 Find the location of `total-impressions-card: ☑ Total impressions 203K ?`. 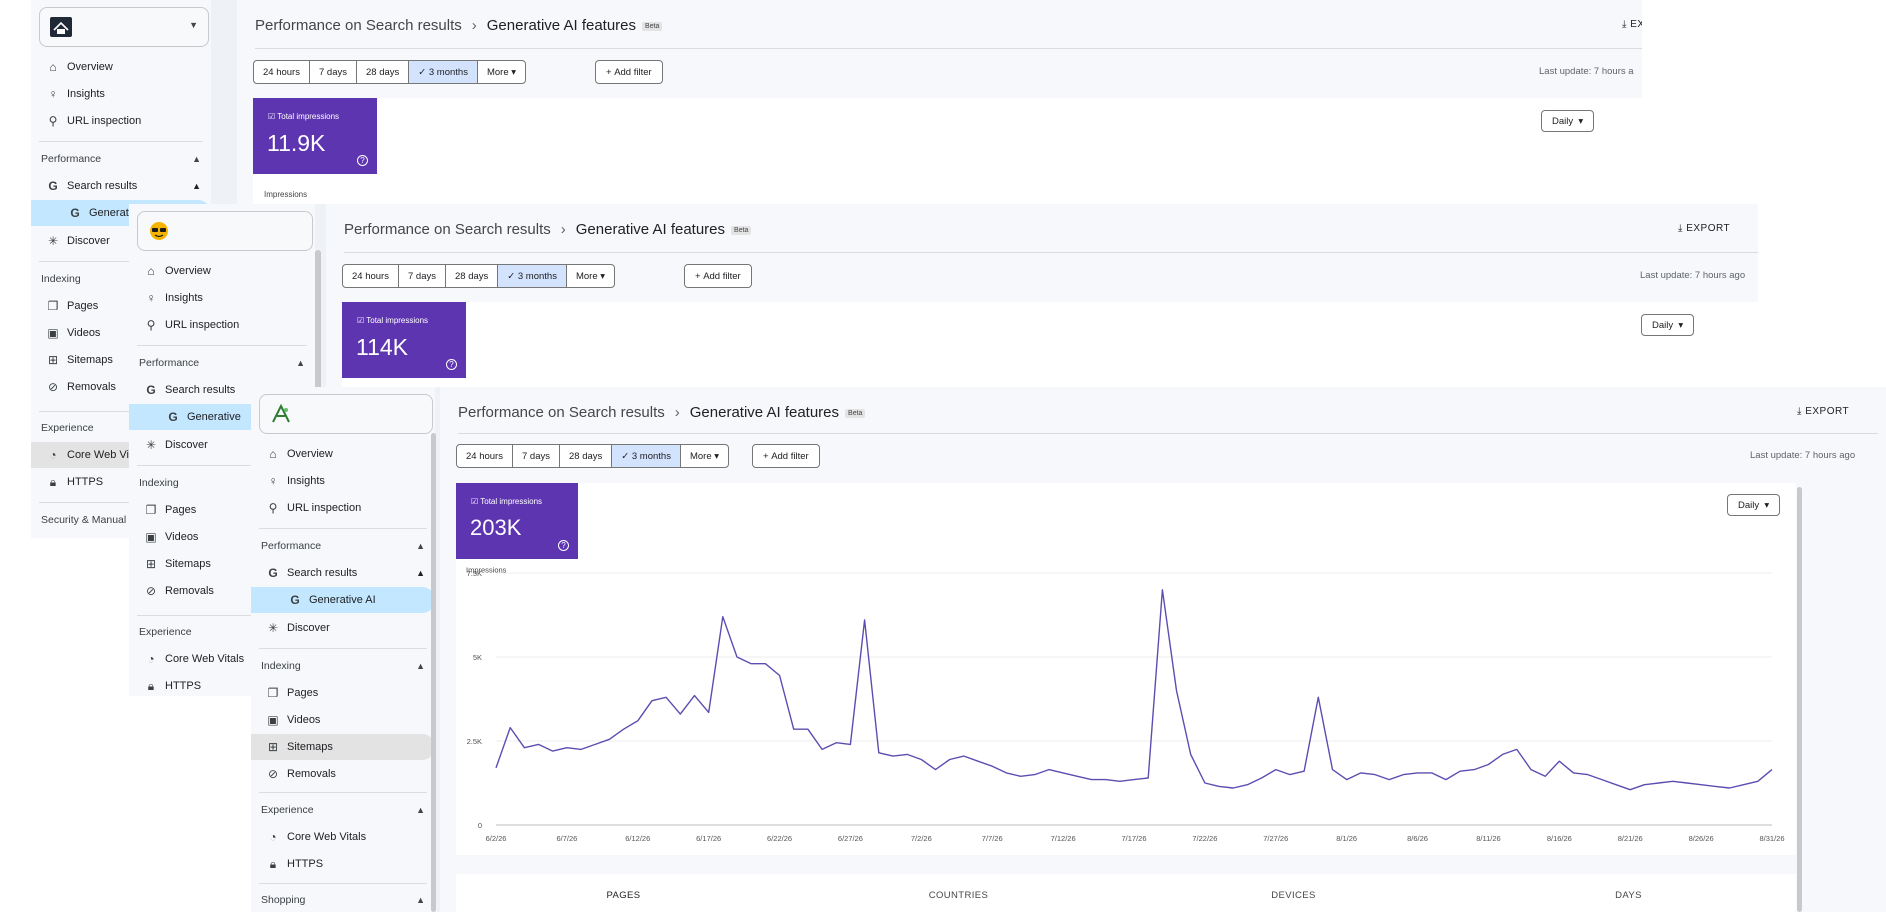

total-impressions-card: ☑ Total impressions 203K ? is located at coordinates (517, 521).